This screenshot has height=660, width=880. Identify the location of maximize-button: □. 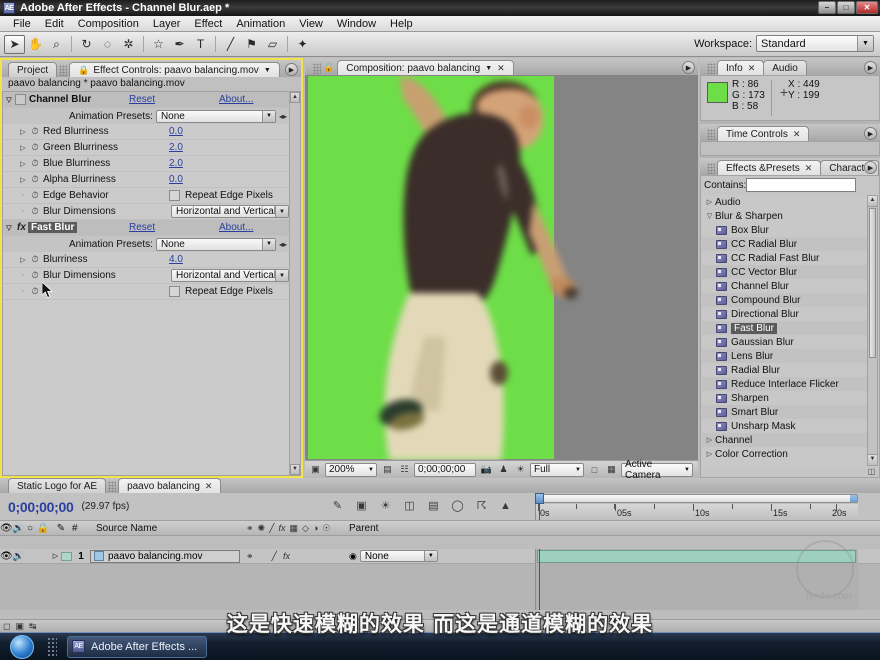
(846, 7).